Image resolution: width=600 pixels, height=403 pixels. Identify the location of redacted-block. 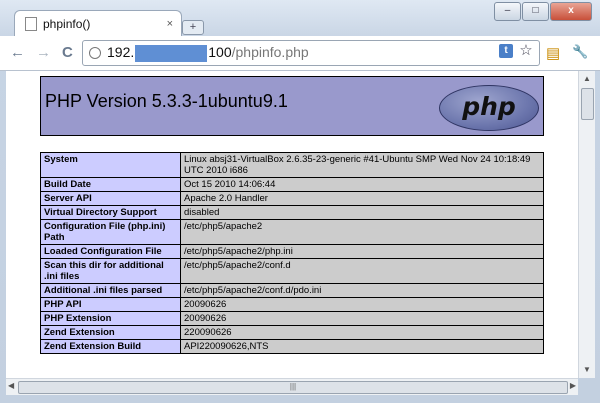
(171, 53).